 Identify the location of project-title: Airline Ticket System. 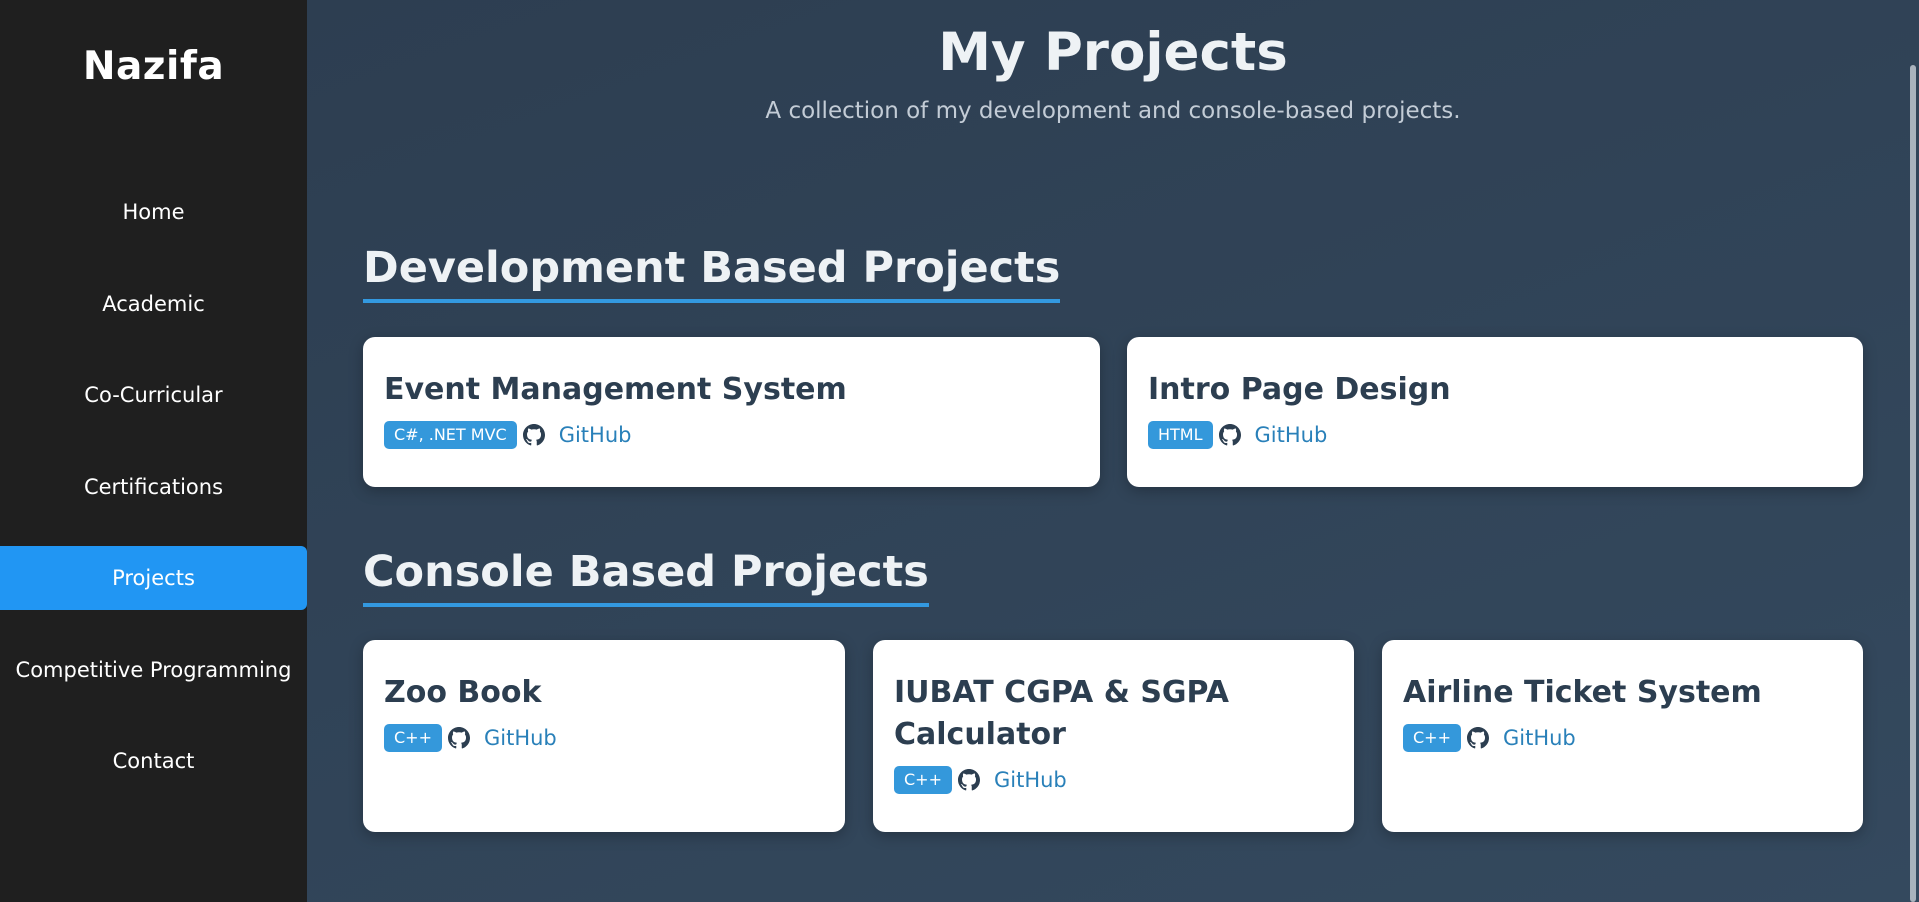
(1582, 692).